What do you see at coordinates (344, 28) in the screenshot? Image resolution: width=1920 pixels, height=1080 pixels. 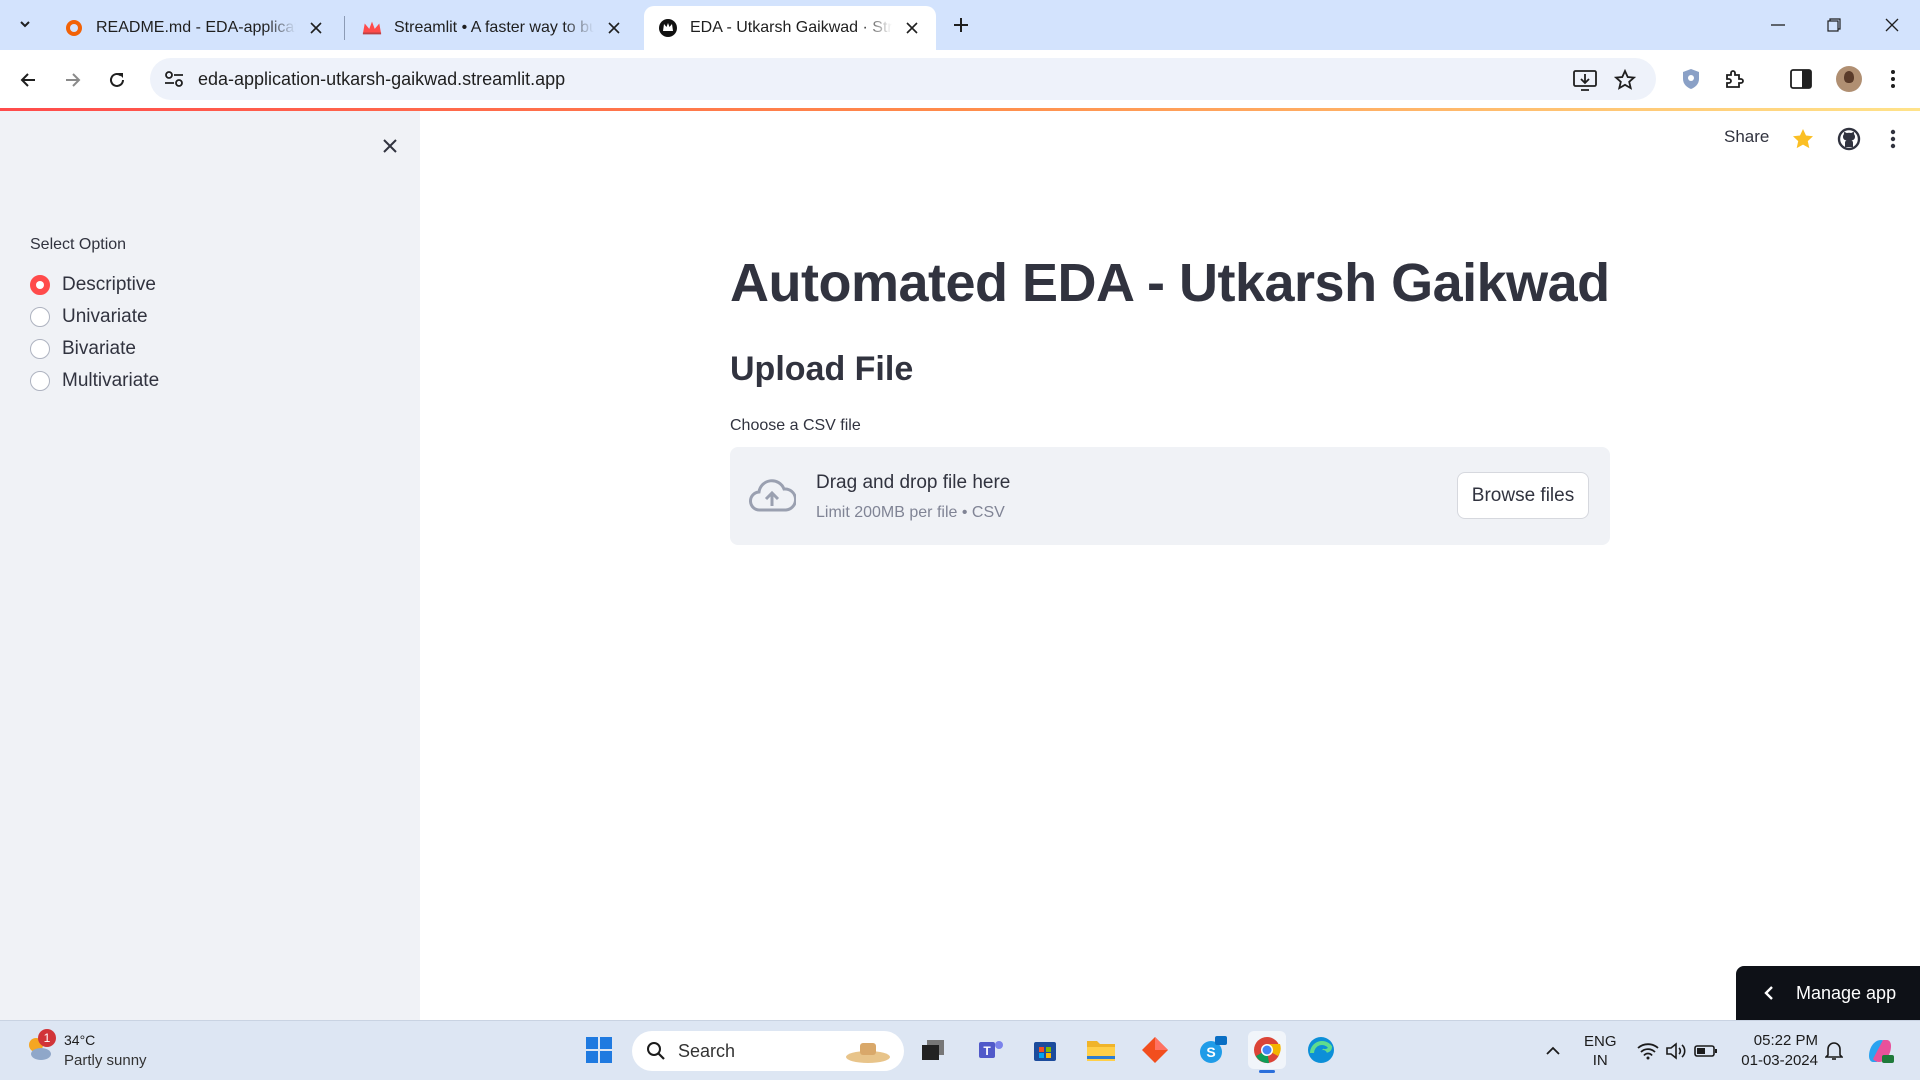 I see `tab-separator` at bounding box center [344, 28].